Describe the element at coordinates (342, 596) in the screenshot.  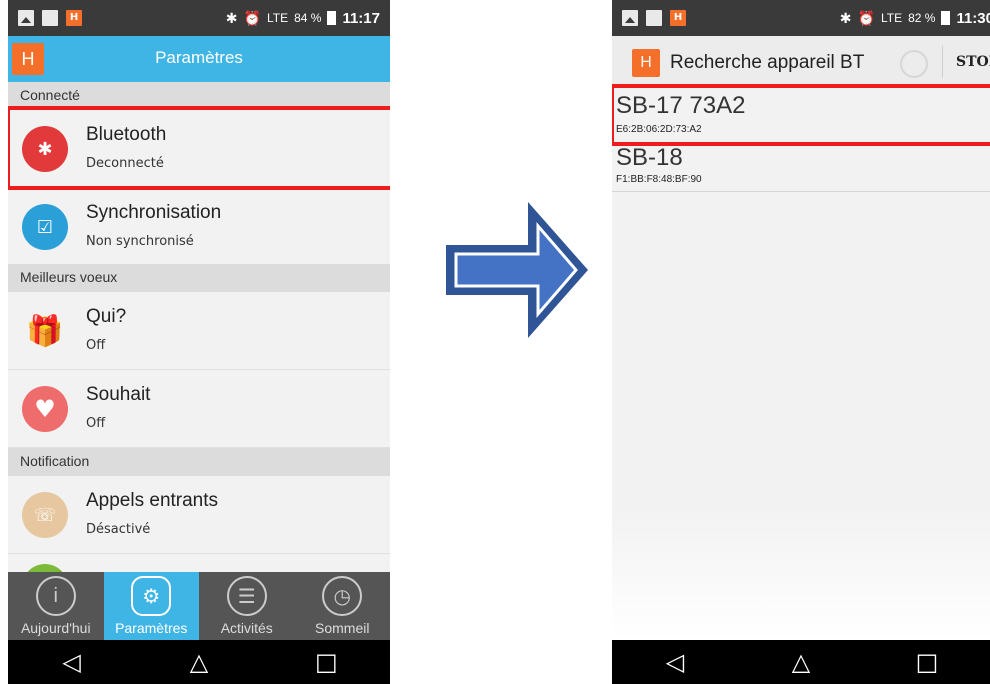
I see `clock-icon: ◷` at that location.